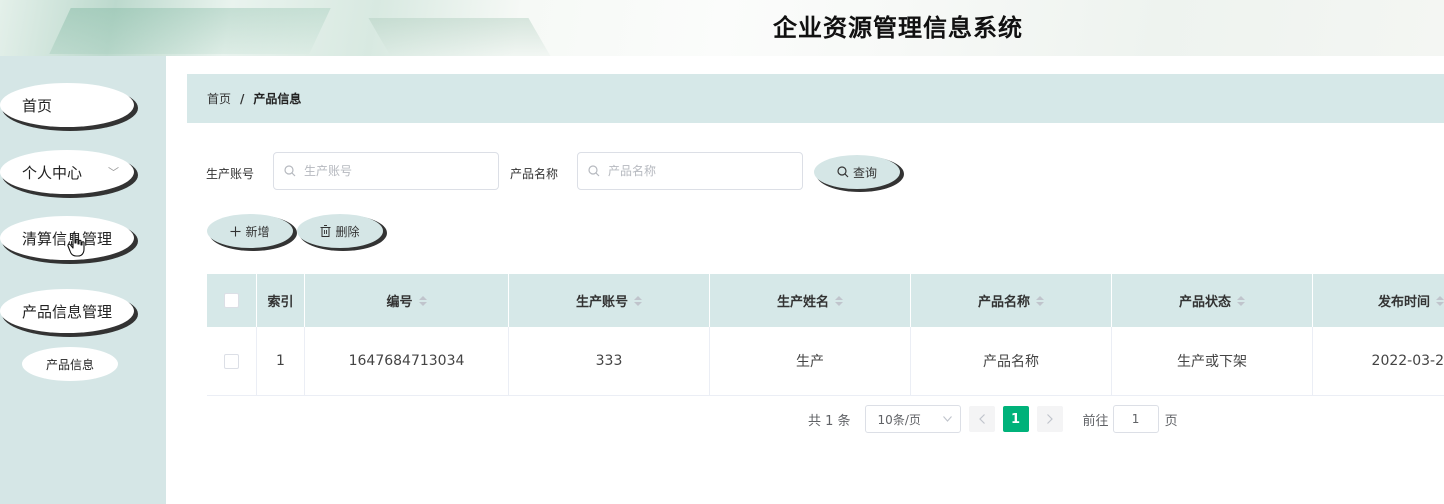 The height and width of the screenshot is (504, 1444). What do you see at coordinates (1015, 419) in the screenshot?
I see `page-number-button: 1` at bounding box center [1015, 419].